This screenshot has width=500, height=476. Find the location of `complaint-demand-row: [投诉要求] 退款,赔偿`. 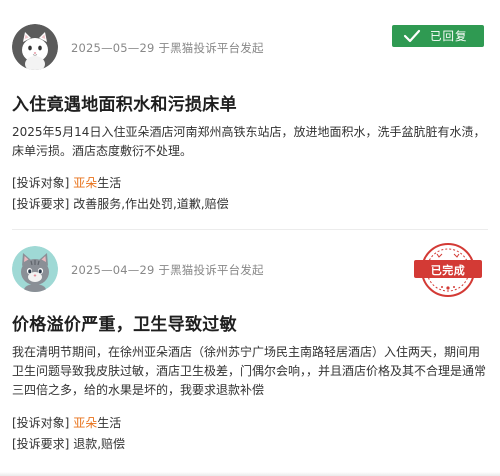

complaint-demand-row: [投诉要求] 退款,赔偿 is located at coordinates (68, 443).